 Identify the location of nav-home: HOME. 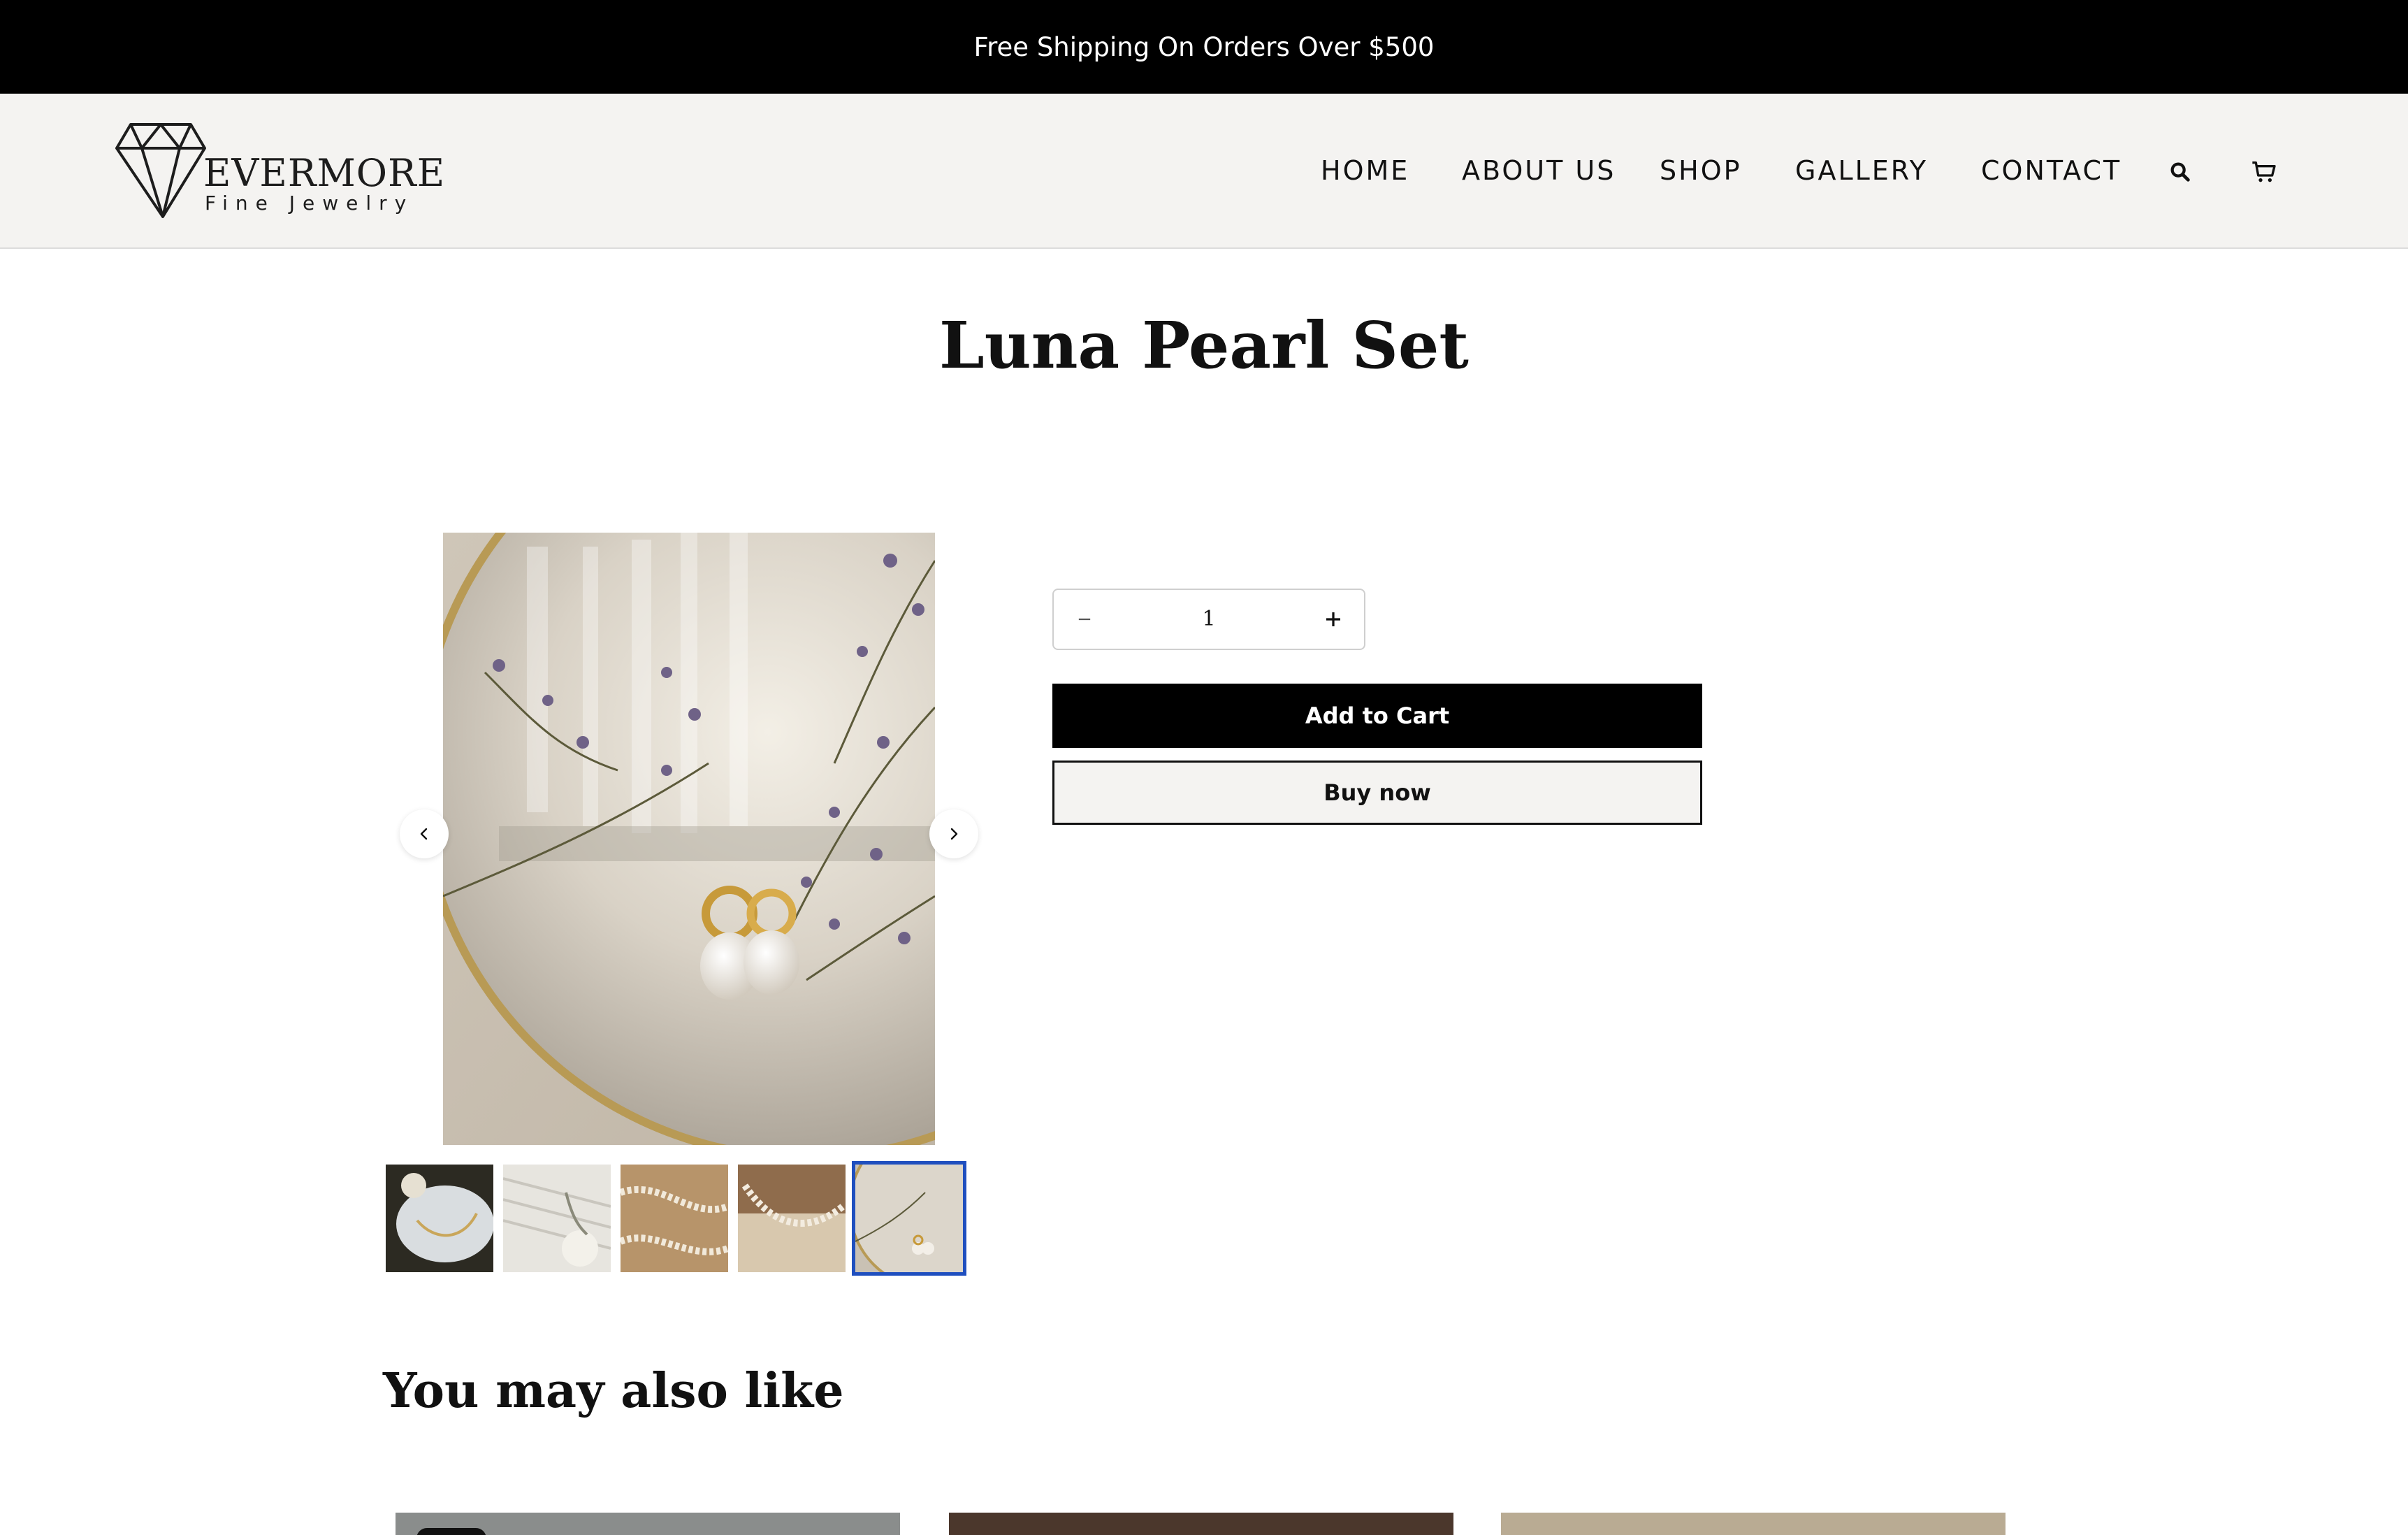
(1365, 170).